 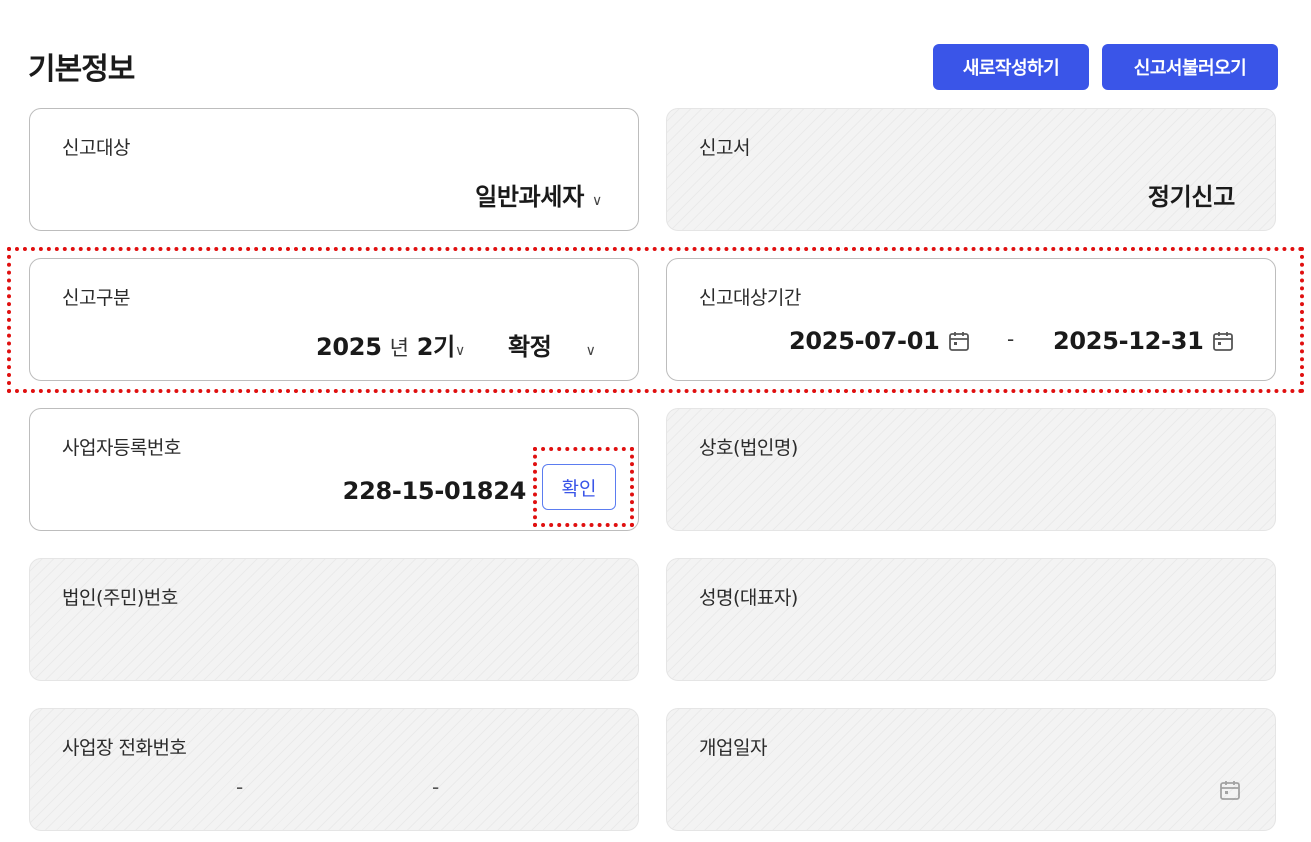 I want to click on period-end-value: 2025-12-31, so click(x=1128, y=341).